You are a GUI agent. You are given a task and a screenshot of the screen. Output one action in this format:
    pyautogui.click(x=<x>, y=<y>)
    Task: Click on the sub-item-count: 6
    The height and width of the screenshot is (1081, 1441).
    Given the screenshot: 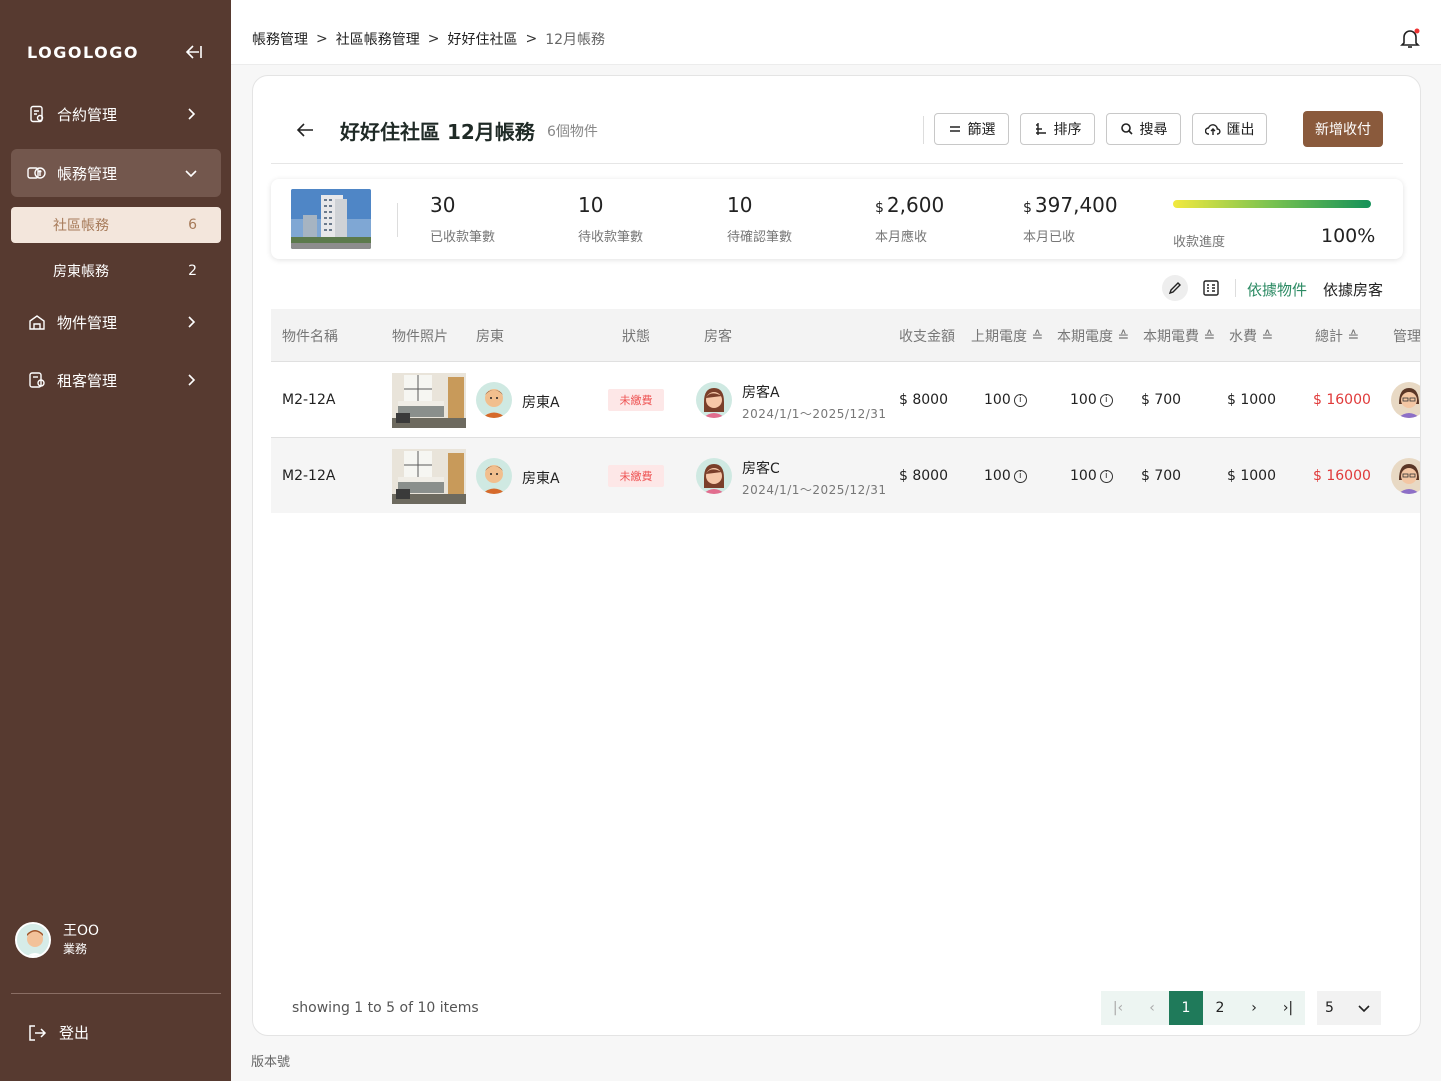 What is the action you would take?
    pyautogui.click(x=192, y=225)
    